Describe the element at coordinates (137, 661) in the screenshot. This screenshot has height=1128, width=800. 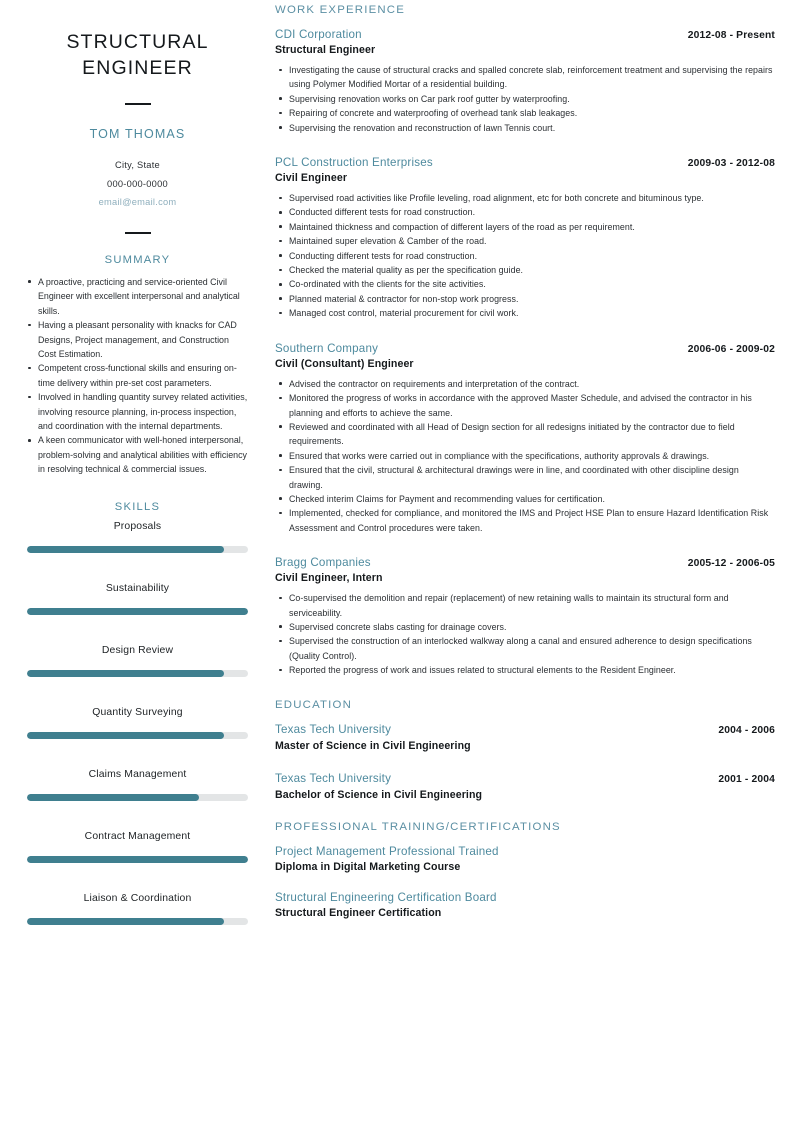
I see `skill-item: Design Review` at that location.